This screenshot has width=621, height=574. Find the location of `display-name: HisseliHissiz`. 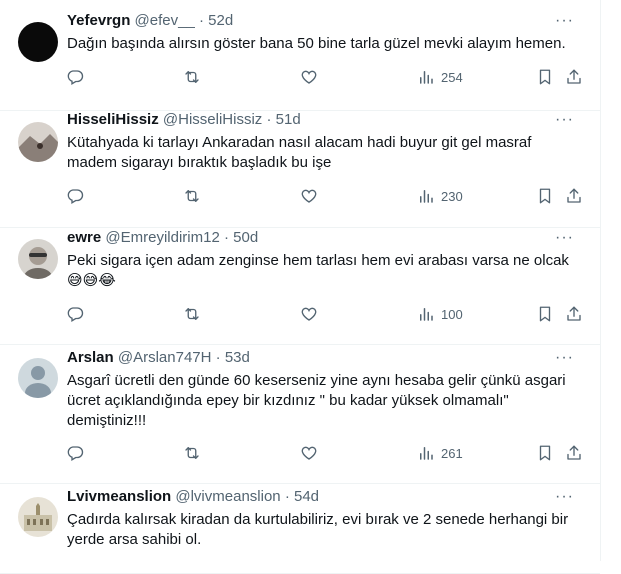

display-name: HisseliHissiz is located at coordinates (113, 119).